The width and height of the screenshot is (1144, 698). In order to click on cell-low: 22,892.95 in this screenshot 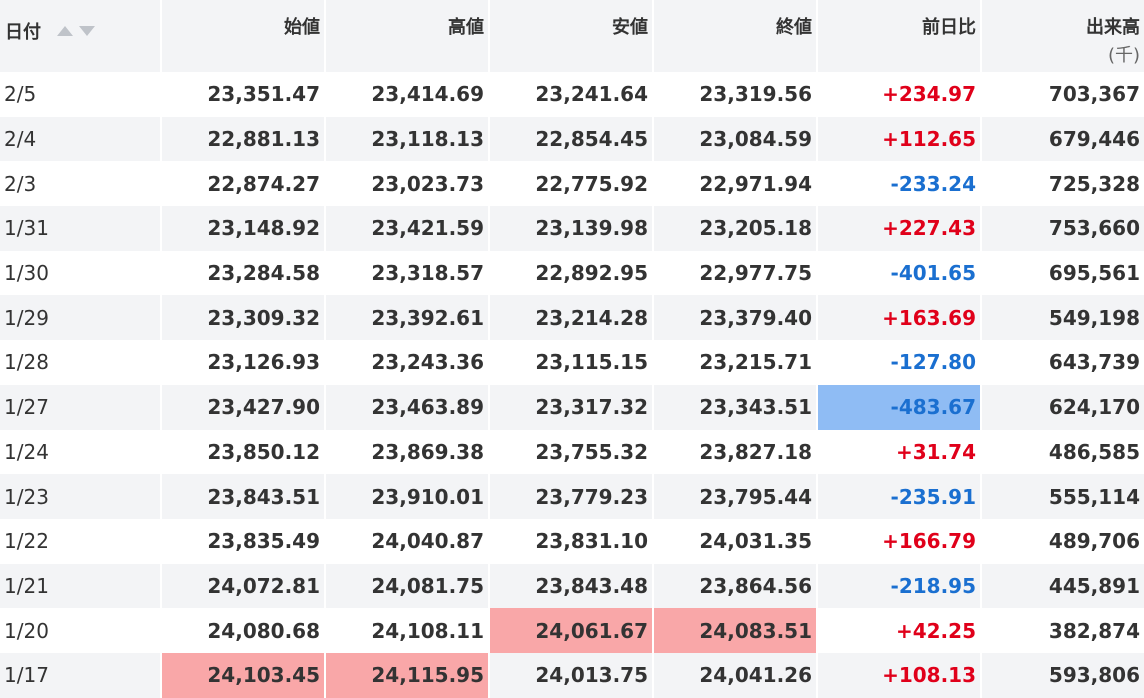, I will do `click(570, 273)`.